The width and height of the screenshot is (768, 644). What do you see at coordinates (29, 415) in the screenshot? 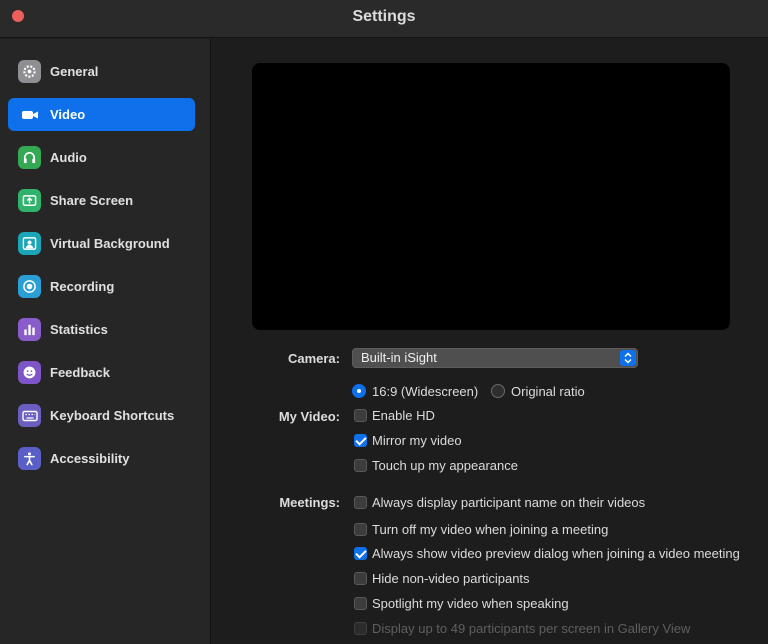
I see `keyboard-icon` at bounding box center [29, 415].